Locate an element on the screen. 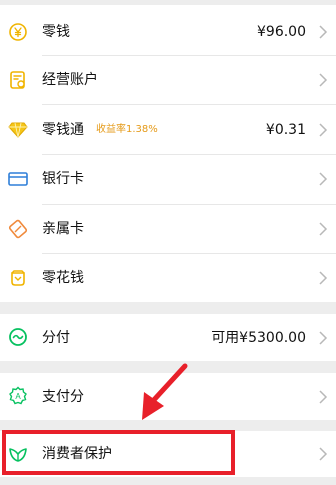 This screenshot has height=485, width=336. row-payscore-label: 支付分 is located at coordinates (63, 397).